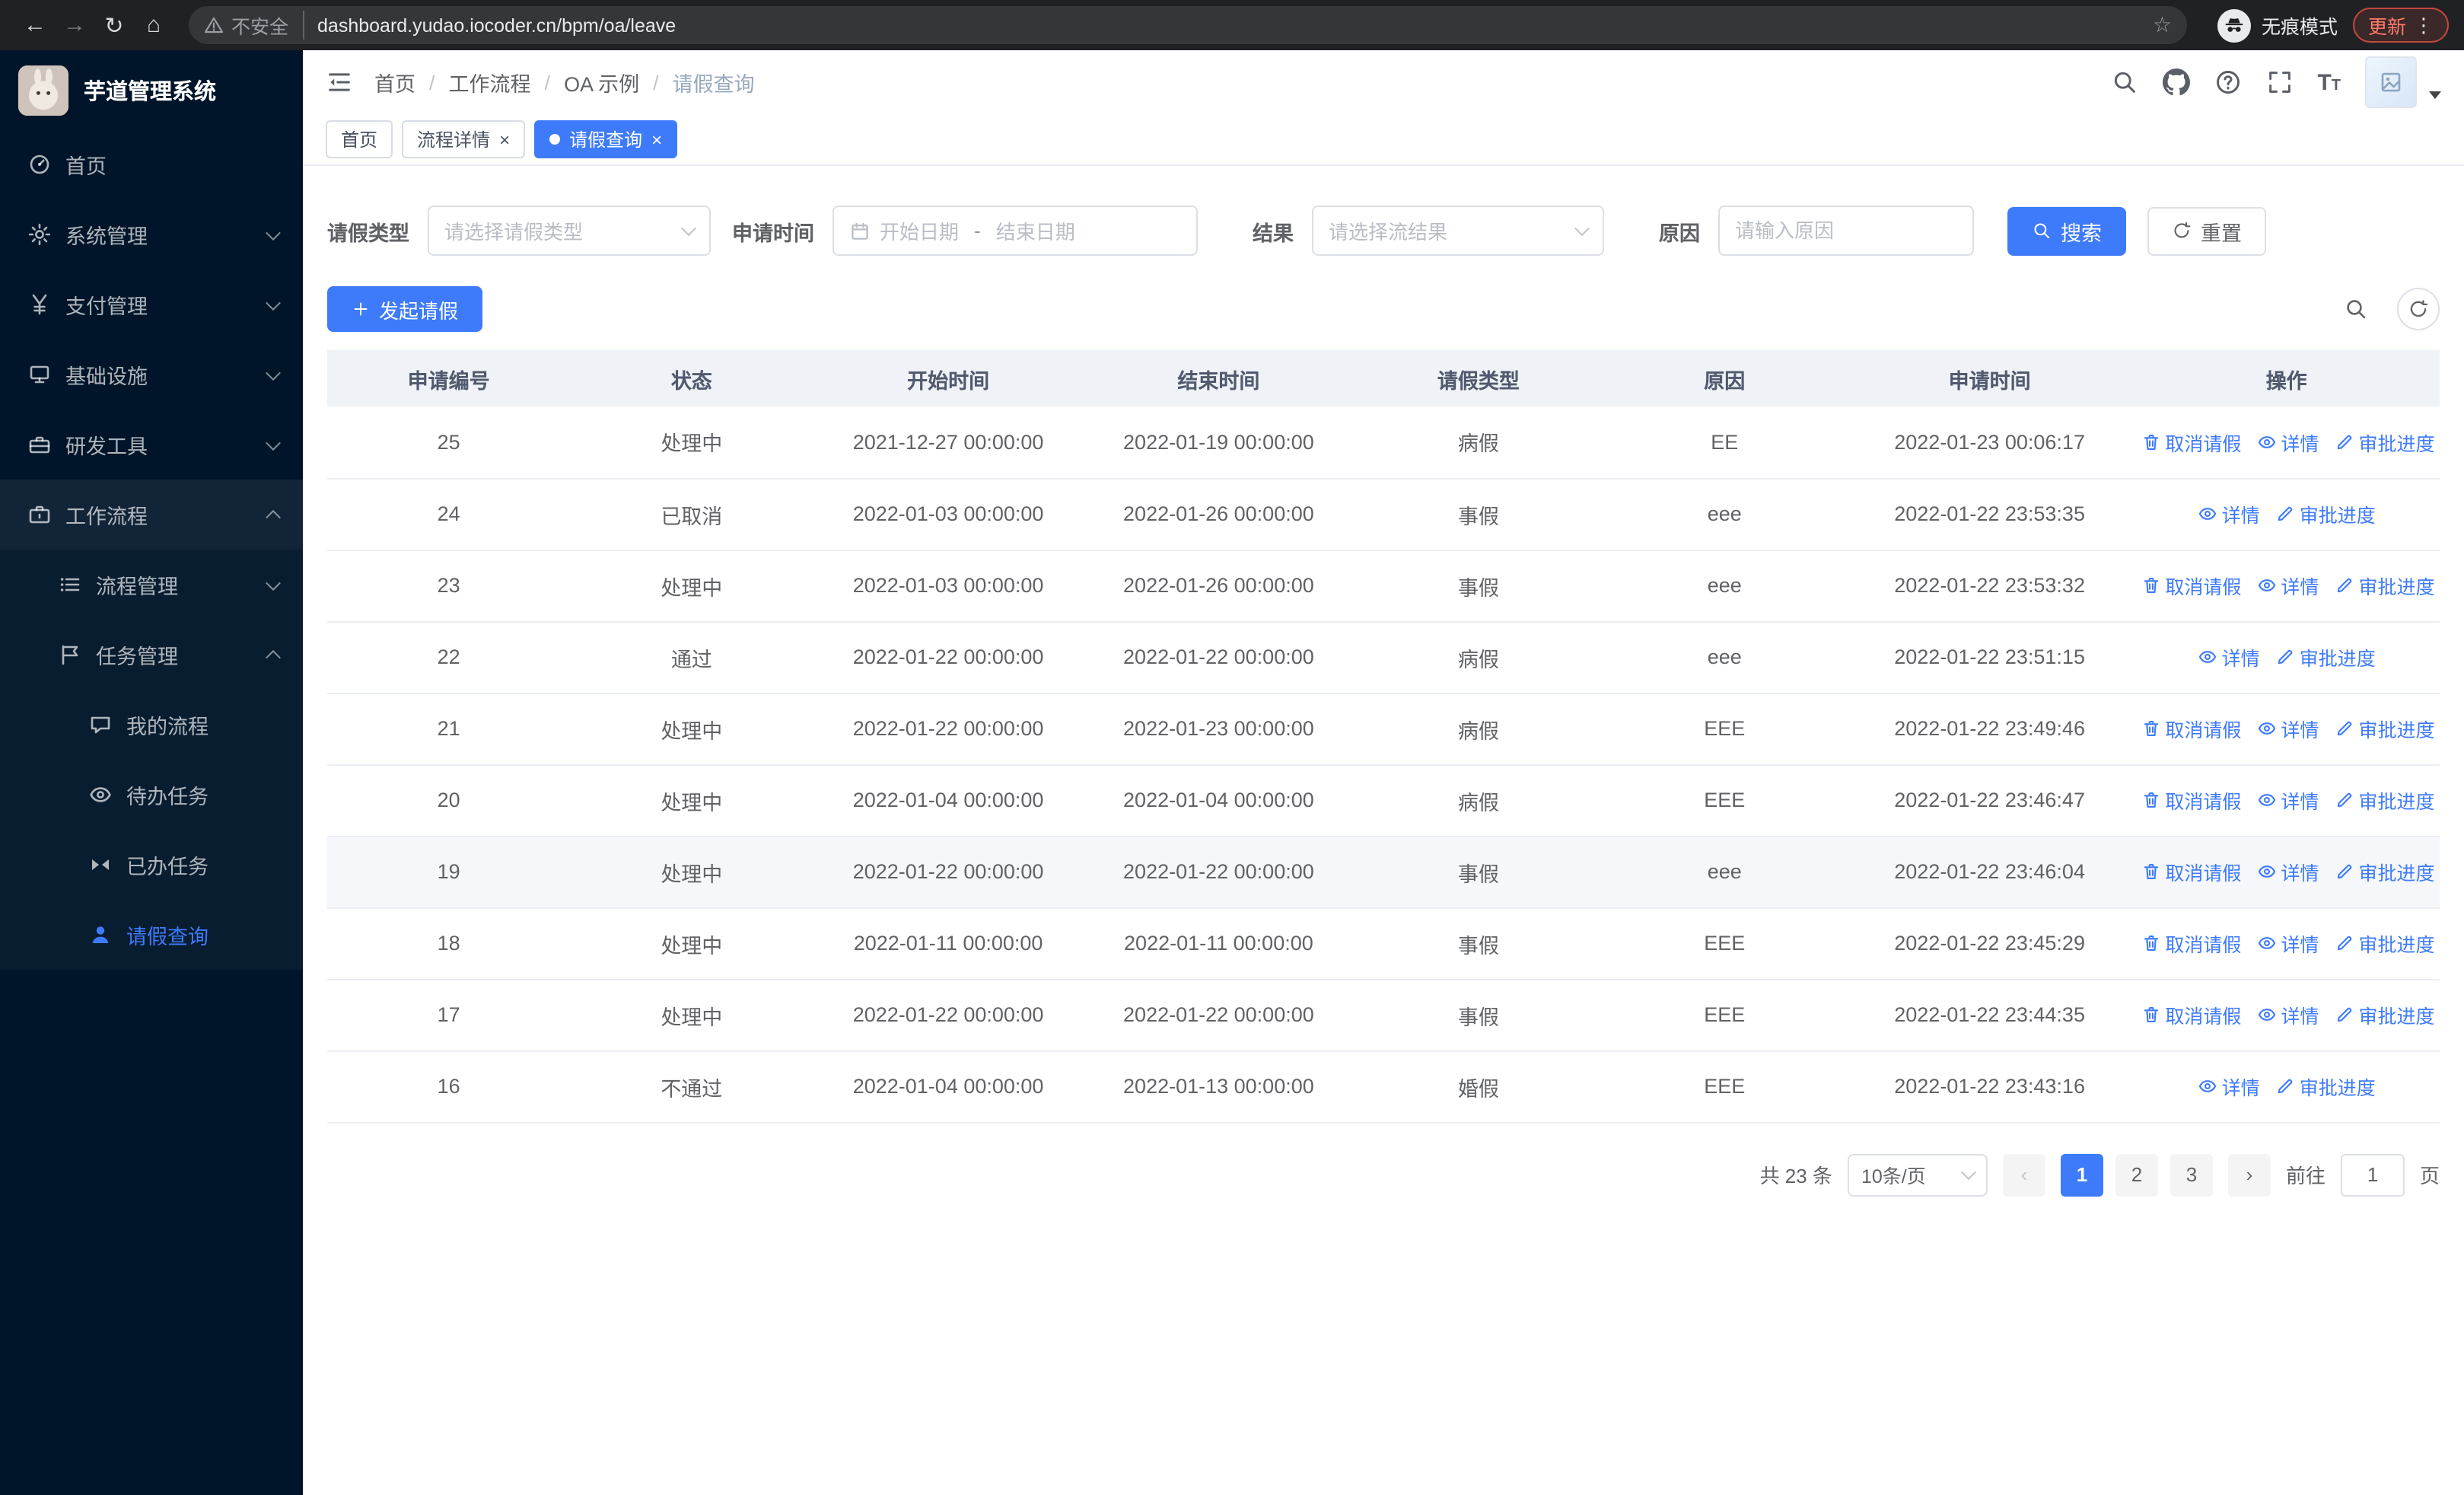  Describe the element at coordinates (2329, 83) in the screenshot. I see `font-size-icon: TT` at that location.